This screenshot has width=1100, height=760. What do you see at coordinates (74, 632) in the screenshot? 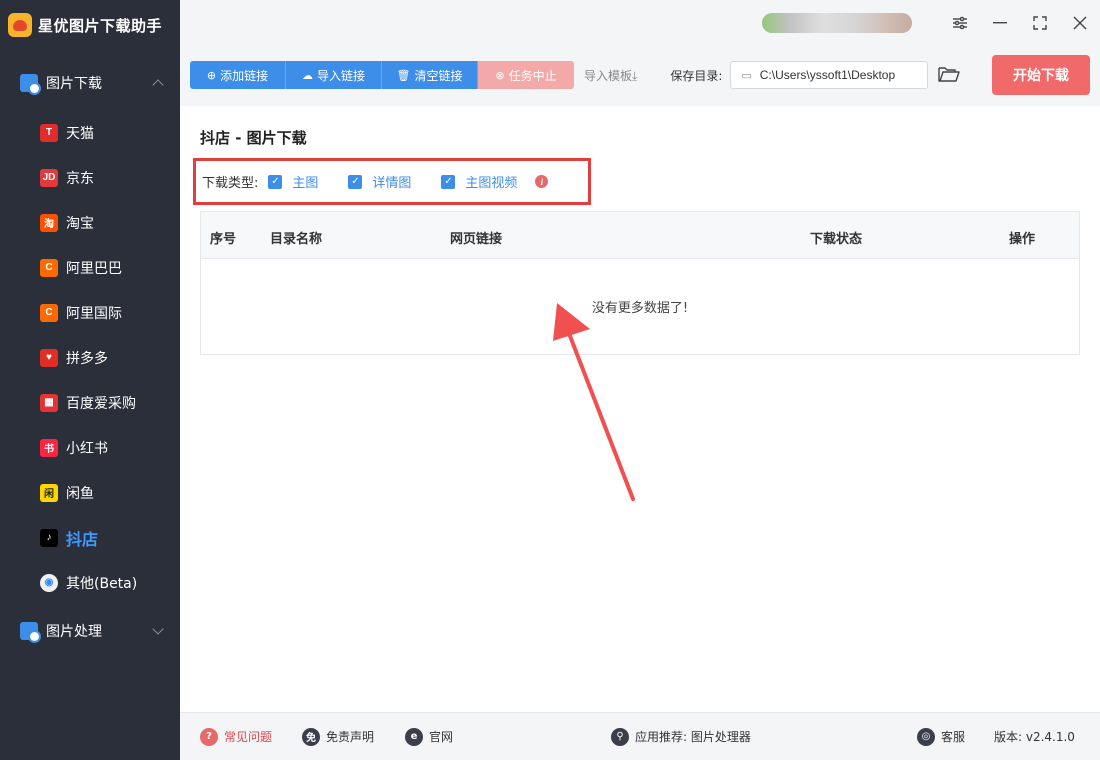
I see `sidebar-group-label: 图片处理` at bounding box center [74, 632].